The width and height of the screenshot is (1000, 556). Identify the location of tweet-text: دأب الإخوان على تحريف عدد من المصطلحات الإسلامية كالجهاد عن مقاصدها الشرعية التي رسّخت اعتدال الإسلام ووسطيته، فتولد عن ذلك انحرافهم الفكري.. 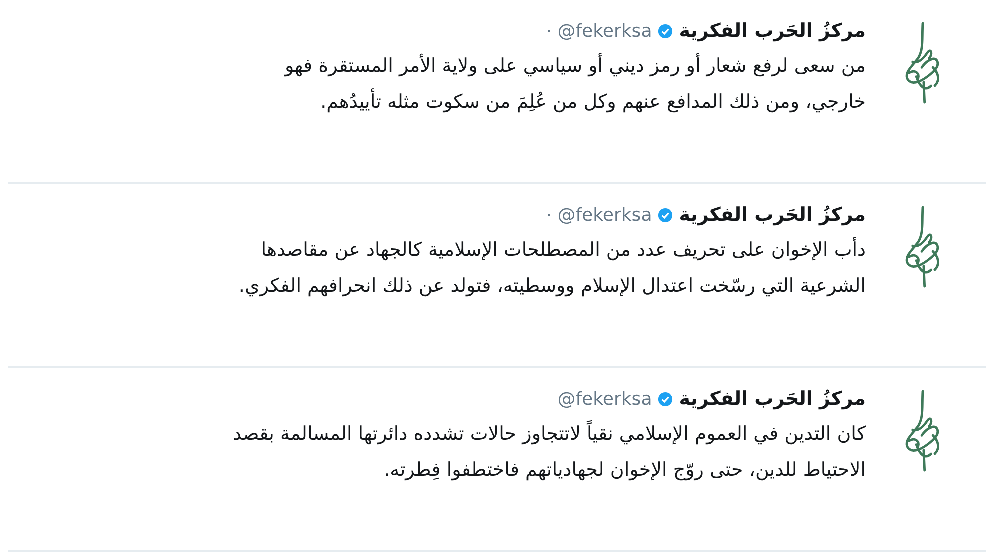
(552, 267).